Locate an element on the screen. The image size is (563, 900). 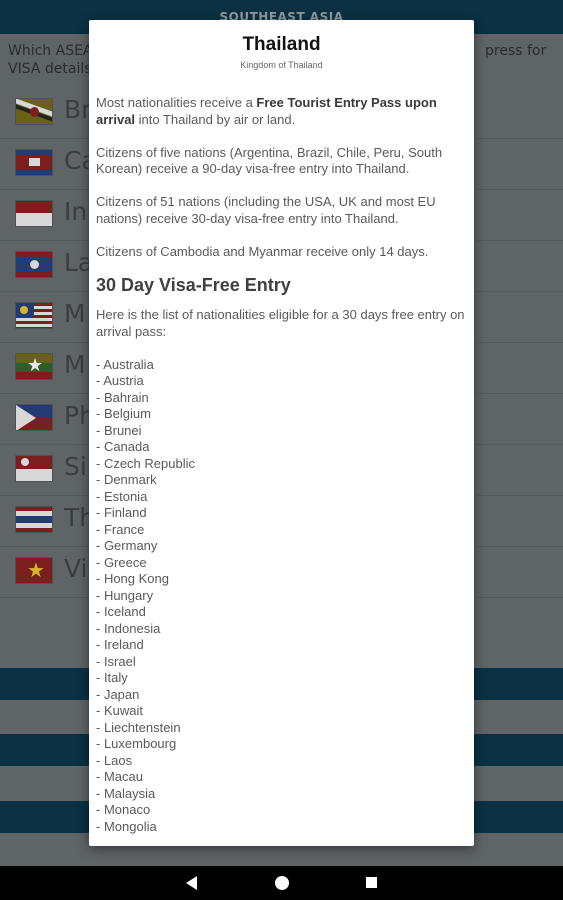
singapore-flag-icon is located at coordinates (34, 468).